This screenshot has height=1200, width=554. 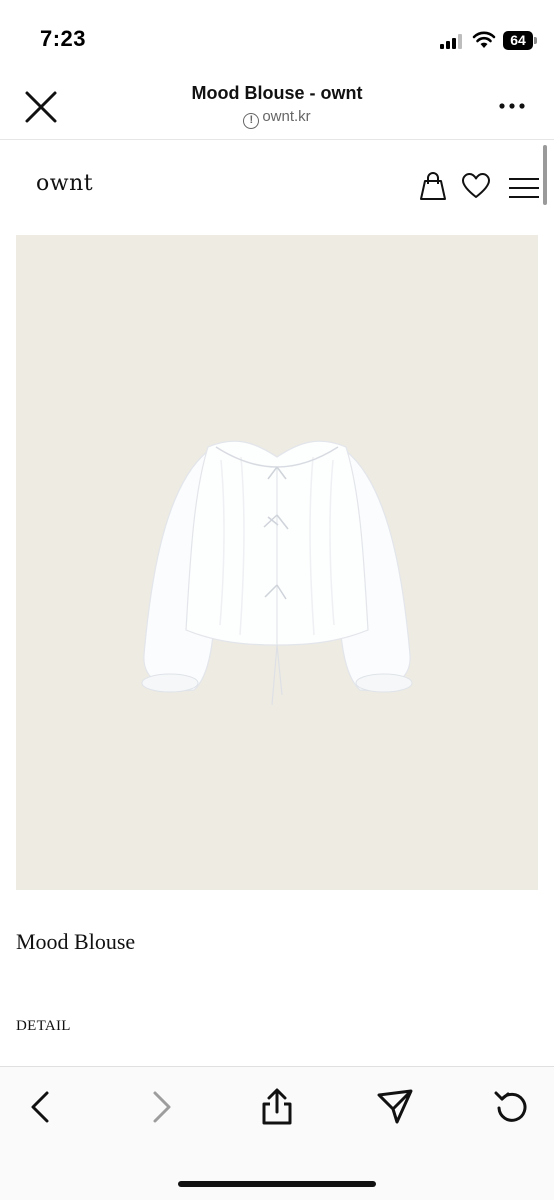 I want to click on status-time: 7:23, so click(x=63, y=38).